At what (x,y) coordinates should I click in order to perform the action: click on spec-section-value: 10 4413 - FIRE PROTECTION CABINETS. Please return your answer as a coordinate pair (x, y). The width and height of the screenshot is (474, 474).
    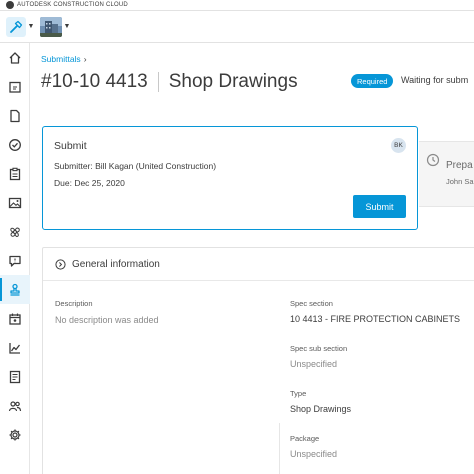
    Looking at the image, I should click on (375, 319).